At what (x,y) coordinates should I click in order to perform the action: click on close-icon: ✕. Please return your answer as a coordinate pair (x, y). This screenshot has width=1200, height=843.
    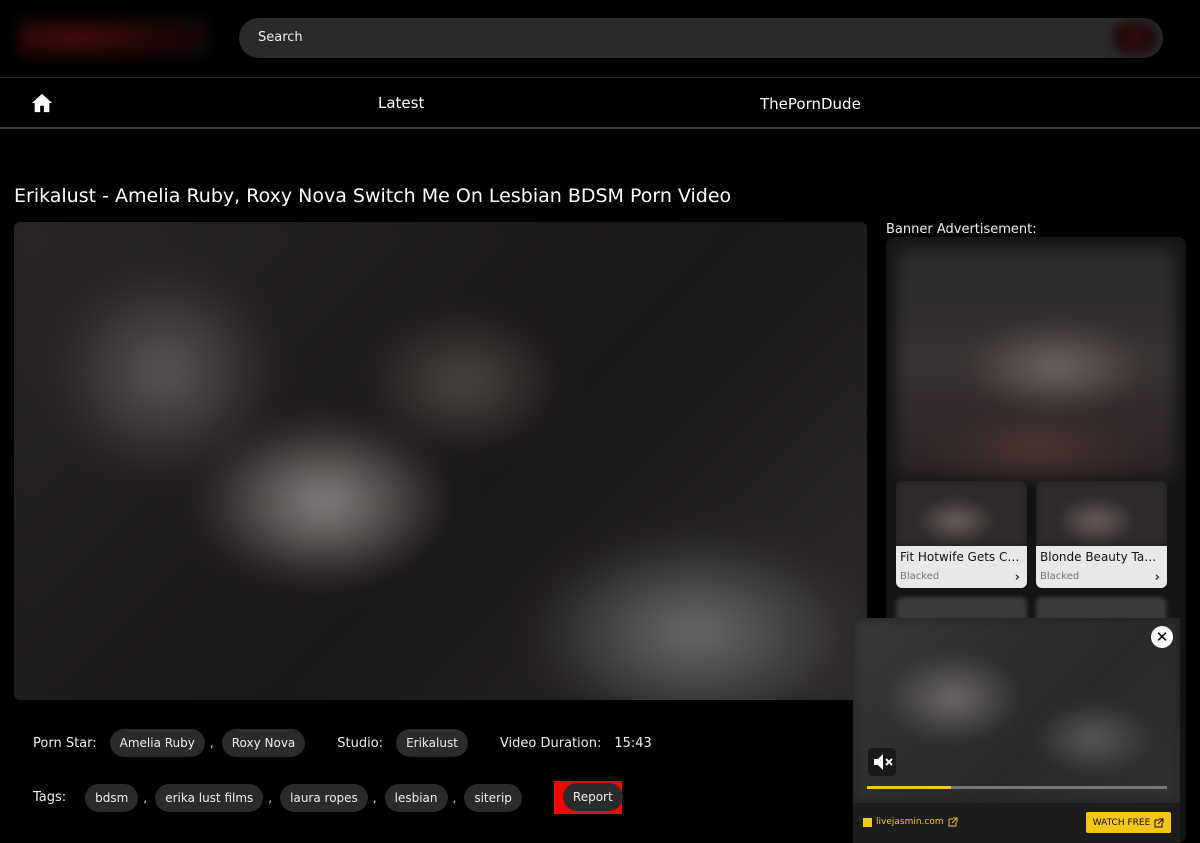
    Looking at the image, I should click on (1162, 637).